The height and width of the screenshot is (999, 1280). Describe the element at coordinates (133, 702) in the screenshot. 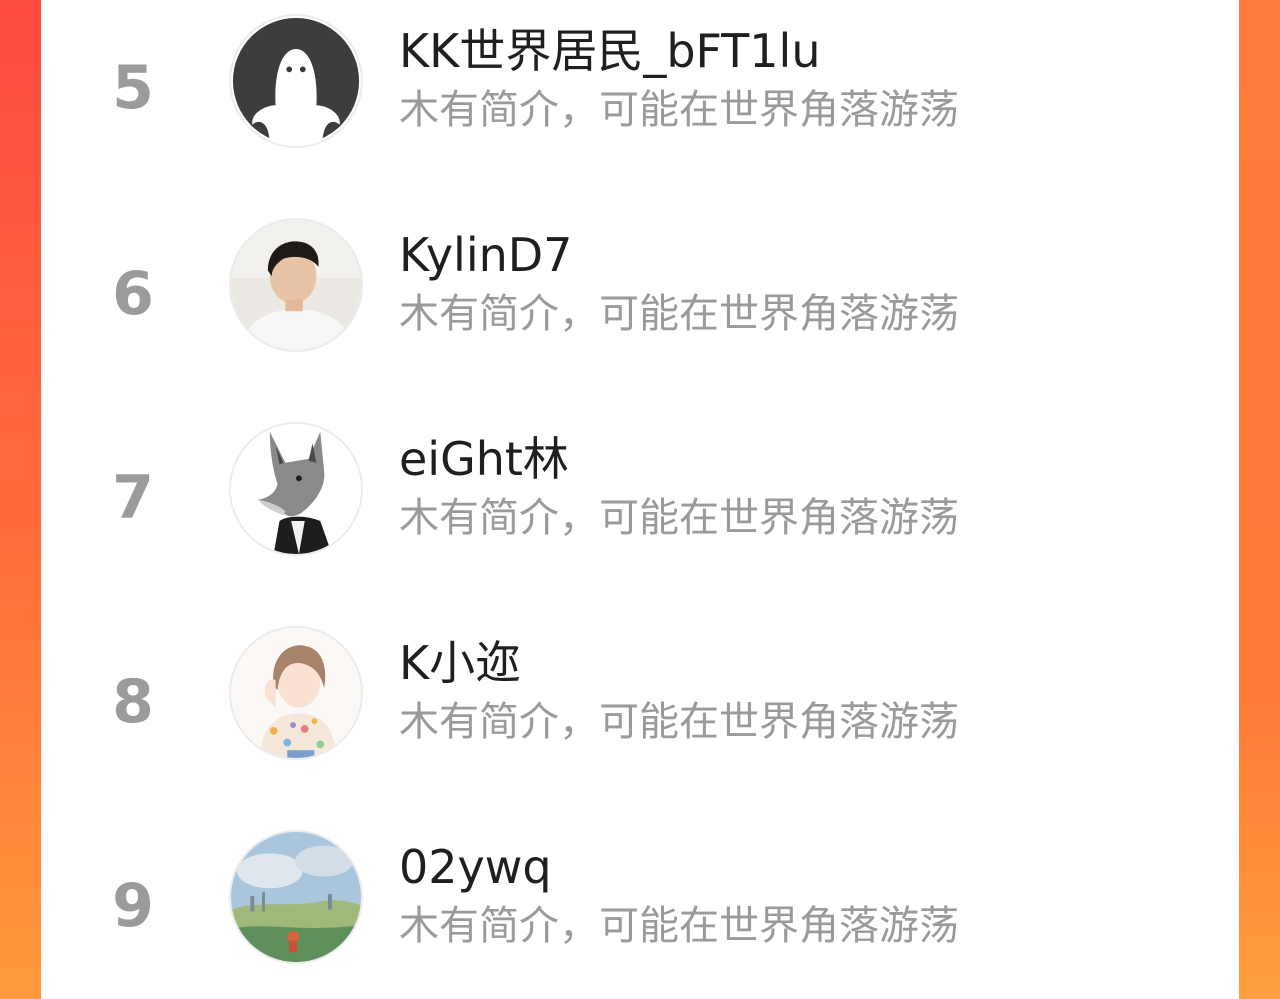

I see `rank-number: 8` at that location.